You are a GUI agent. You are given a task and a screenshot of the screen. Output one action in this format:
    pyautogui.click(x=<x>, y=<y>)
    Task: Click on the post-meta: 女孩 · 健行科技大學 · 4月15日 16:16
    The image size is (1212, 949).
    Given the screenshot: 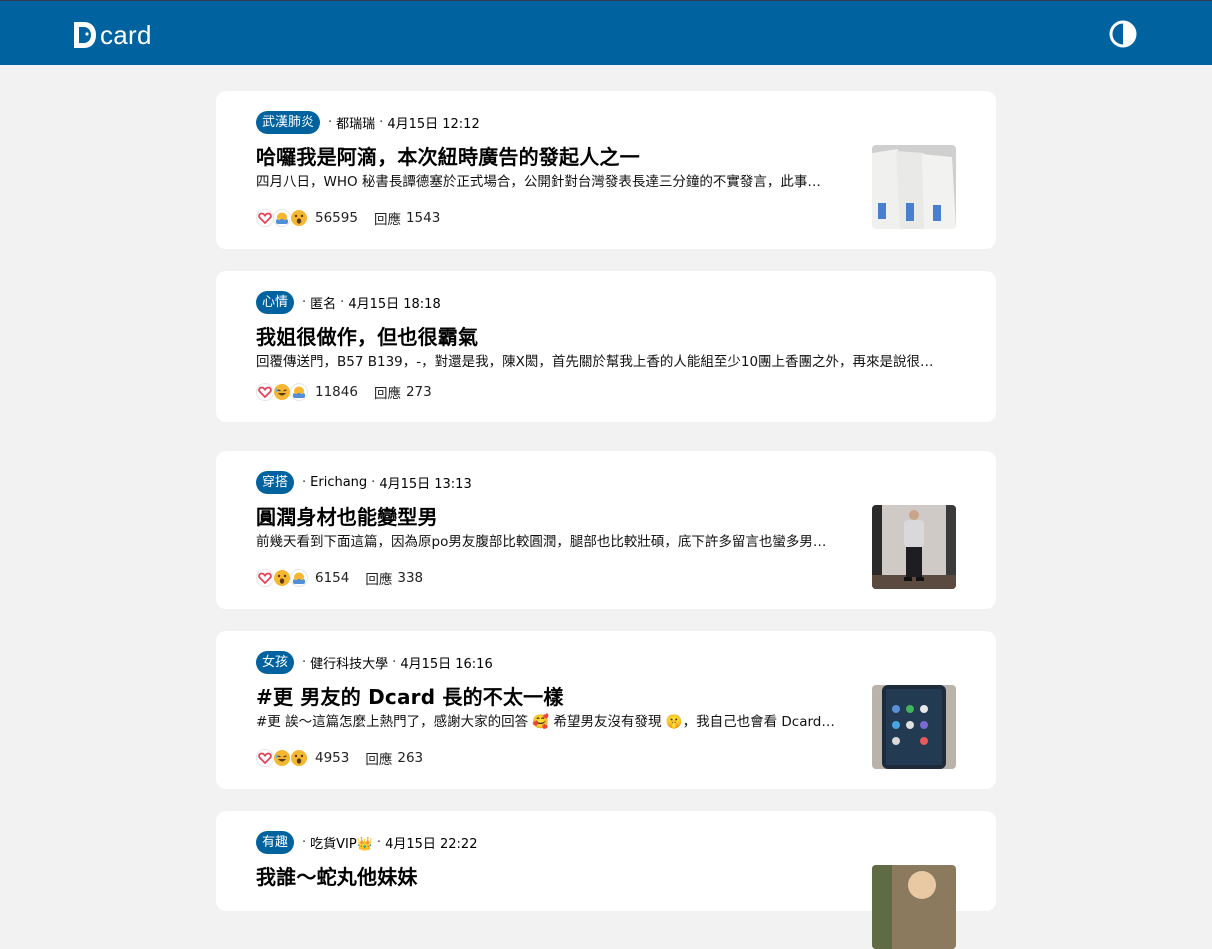 What is the action you would take?
    pyautogui.click(x=374, y=662)
    